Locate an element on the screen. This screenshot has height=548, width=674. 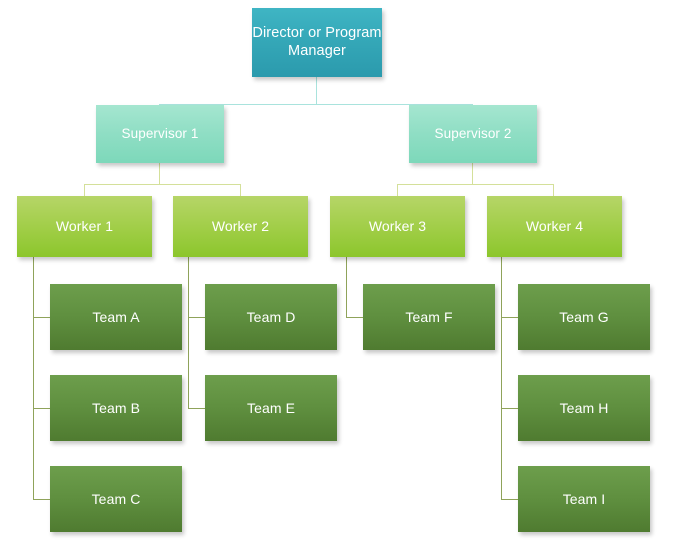
connector-supervisor-1-bus is located at coordinates (162, 184).